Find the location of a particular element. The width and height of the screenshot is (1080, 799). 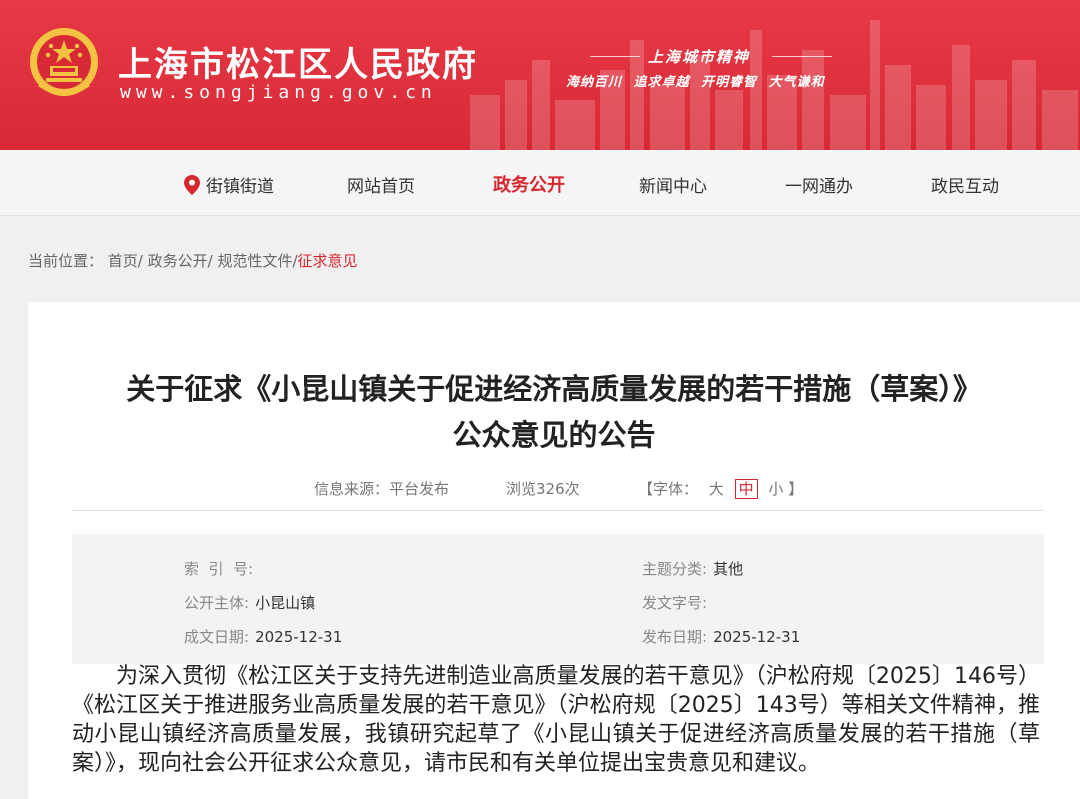

spirit-divider-right is located at coordinates (802, 56).